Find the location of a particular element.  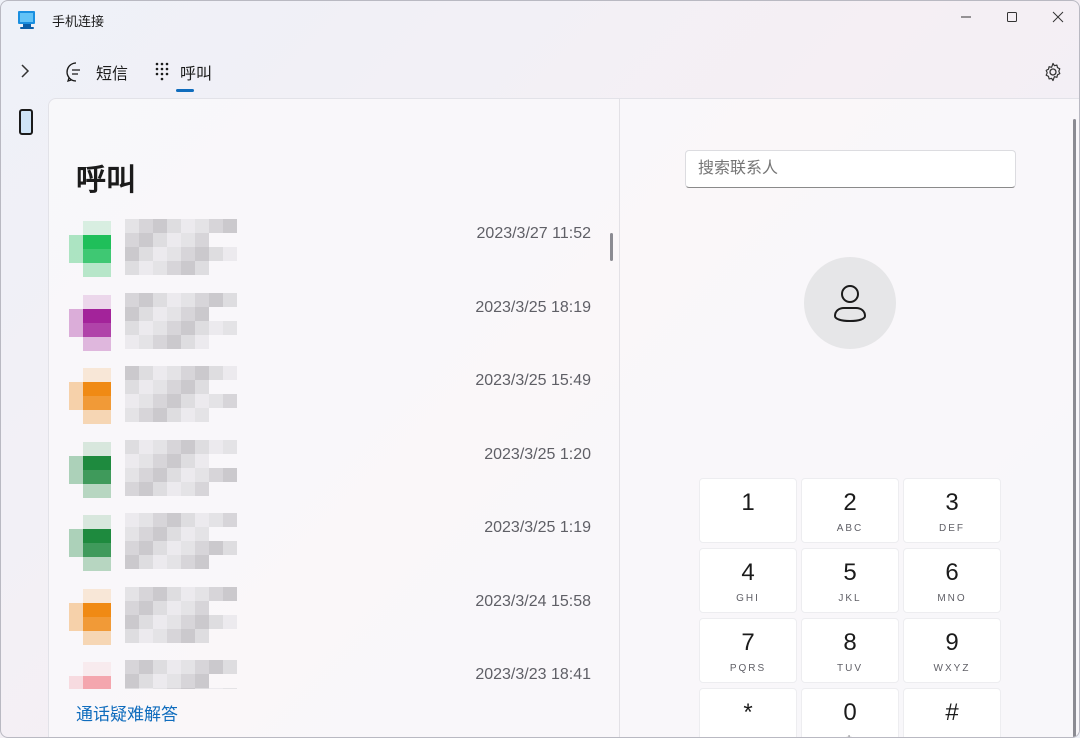

chat-icon is located at coordinates (73, 72).